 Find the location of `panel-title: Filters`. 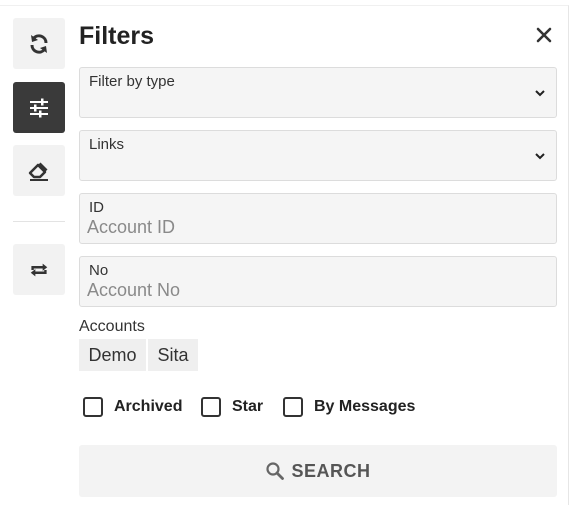

panel-title: Filters is located at coordinates (117, 36).